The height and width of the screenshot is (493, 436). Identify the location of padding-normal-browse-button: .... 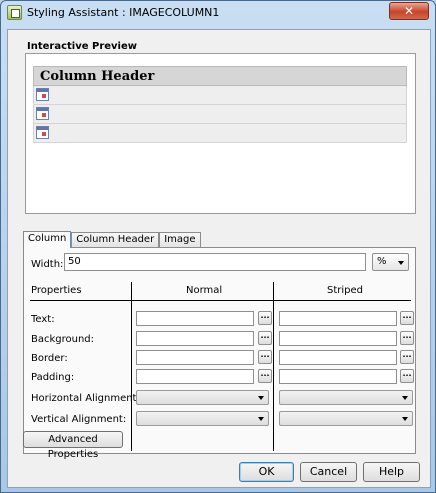
(265, 376).